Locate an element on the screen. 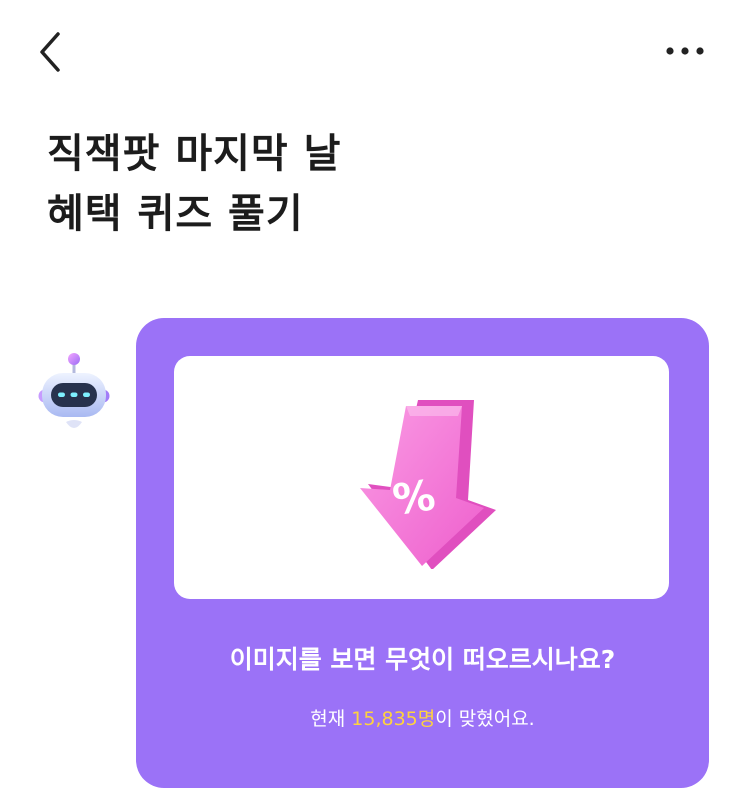  chevron-left-icon is located at coordinates (50, 52).